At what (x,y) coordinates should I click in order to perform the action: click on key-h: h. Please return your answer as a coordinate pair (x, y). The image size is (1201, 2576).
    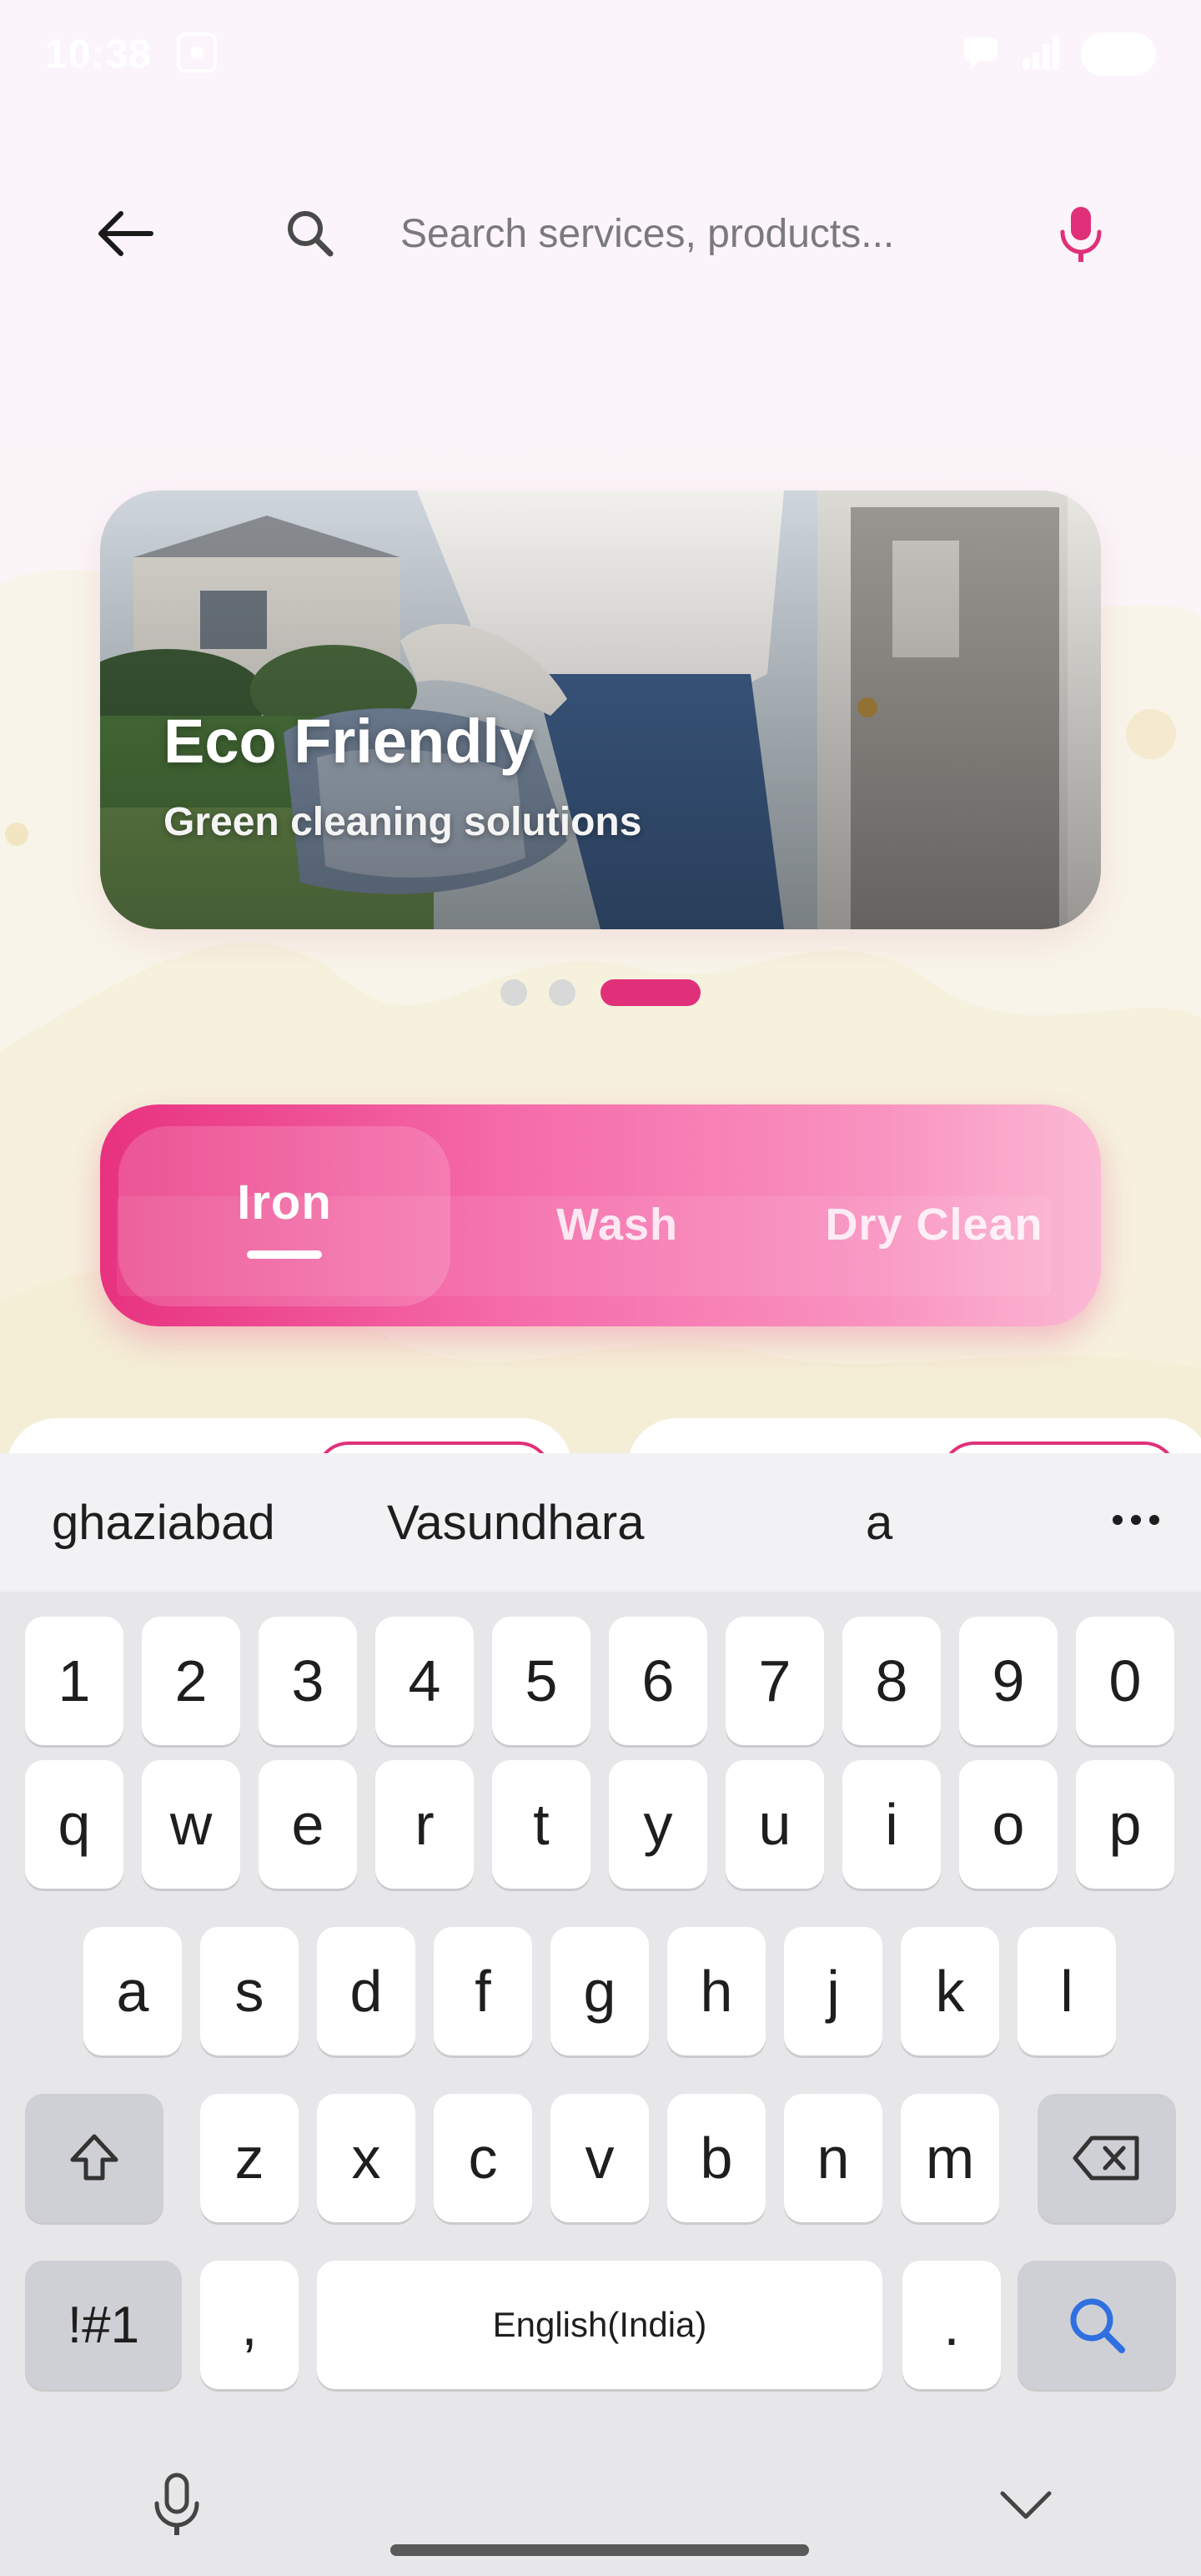
    Looking at the image, I should click on (717, 1991).